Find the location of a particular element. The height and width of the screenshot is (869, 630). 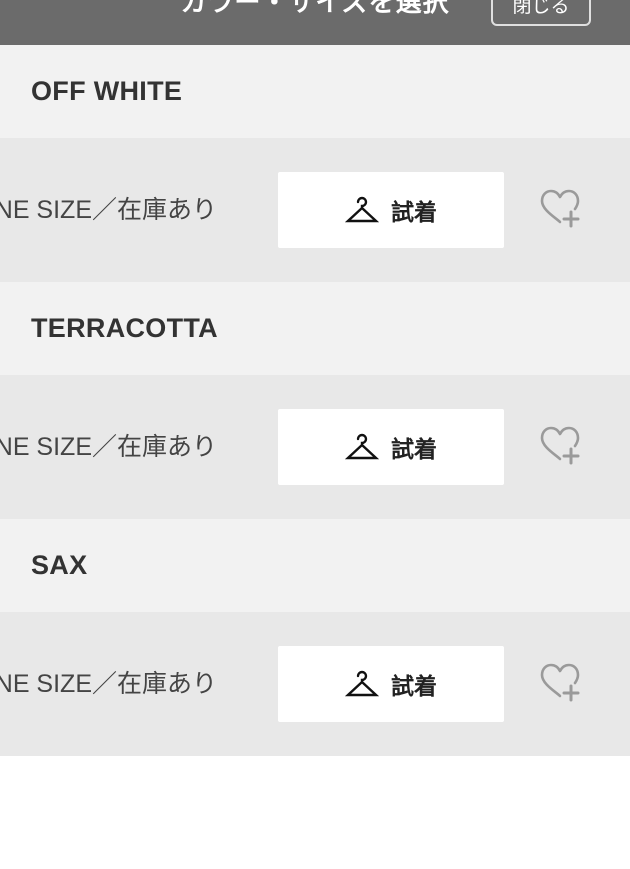

modal-header: カラー・サイズを選択 閉じる is located at coordinates (315, 22).